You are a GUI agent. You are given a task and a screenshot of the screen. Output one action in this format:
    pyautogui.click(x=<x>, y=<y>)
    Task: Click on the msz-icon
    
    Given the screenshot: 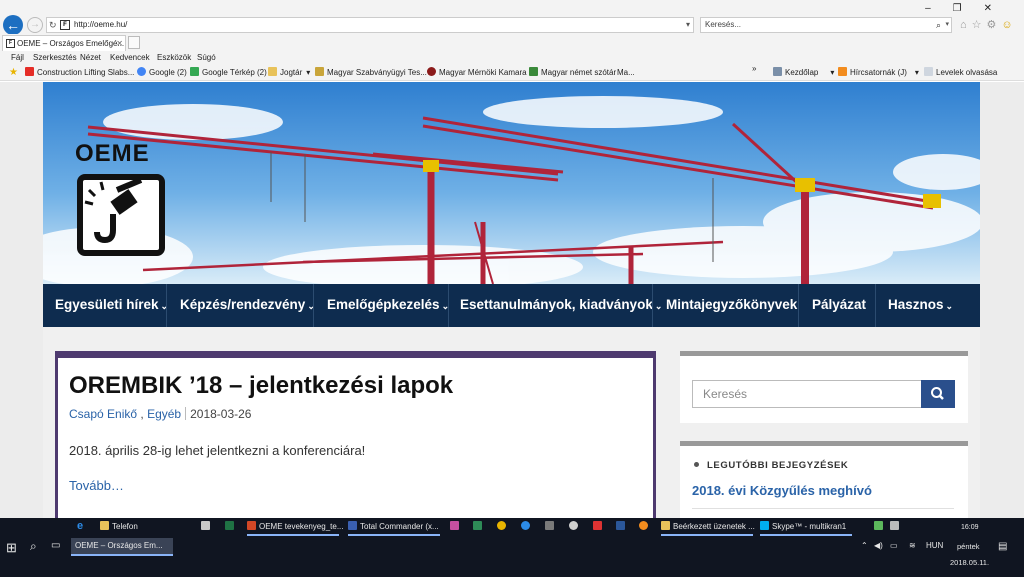 What is the action you would take?
    pyautogui.click(x=319, y=71)
    